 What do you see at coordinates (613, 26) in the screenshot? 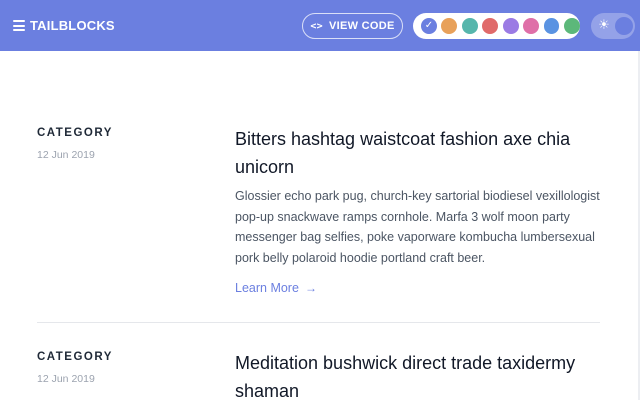
I see `theme-toggle: ☀` at bounding box center [613, 26].